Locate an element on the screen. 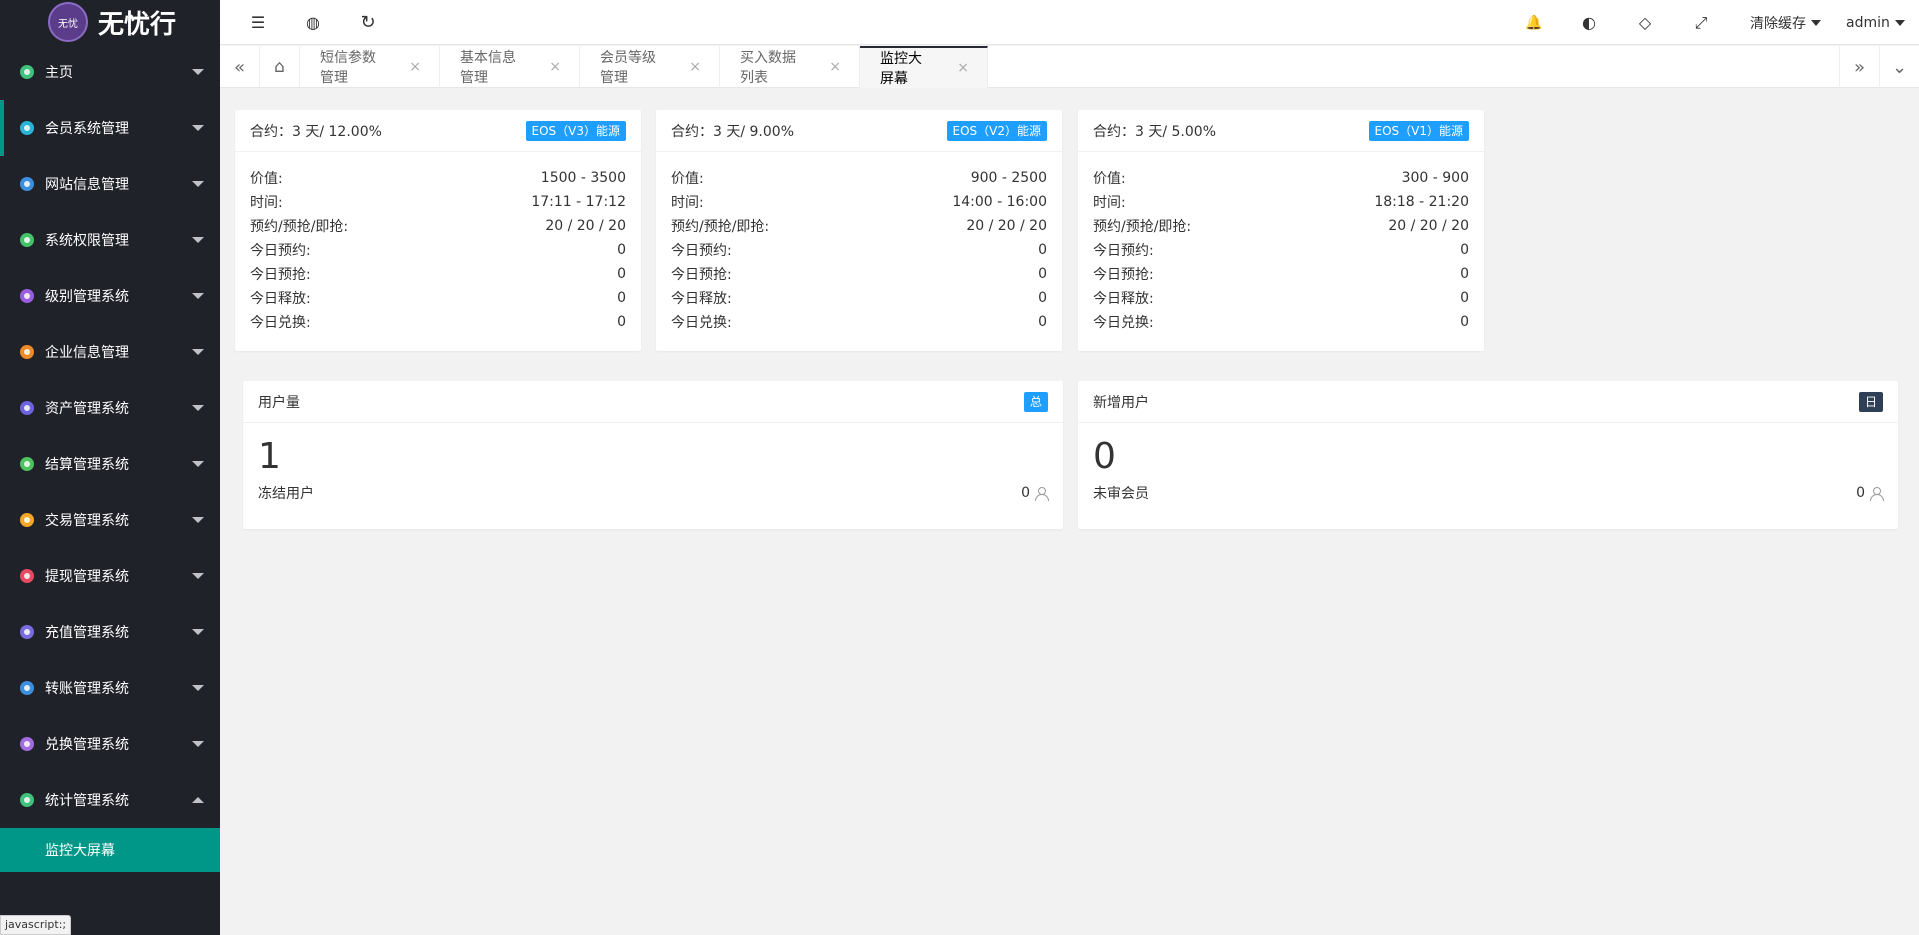 The width and height of the screenshot is (1919, 935). row-value: 1500 - 3500 is located at coordinates (583, 178).